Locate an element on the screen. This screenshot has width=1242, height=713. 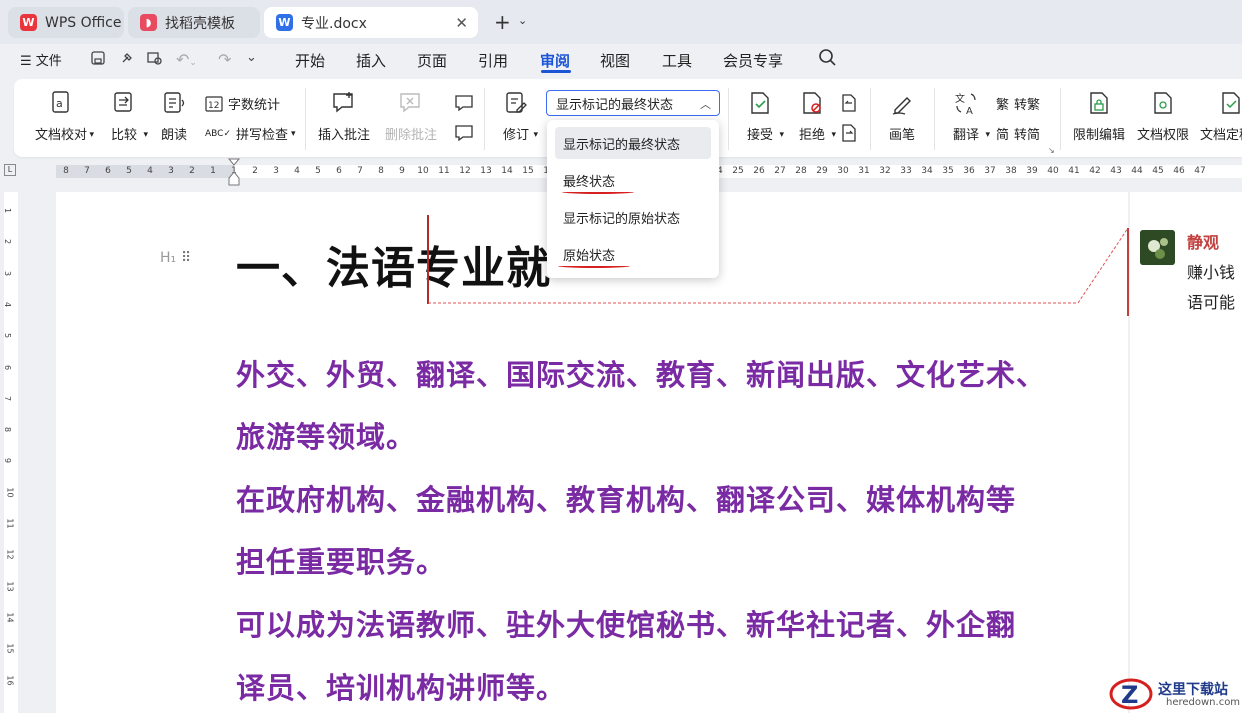
paragraph-line-2: 旅游等领域。 is located at coordinates (326, 435).